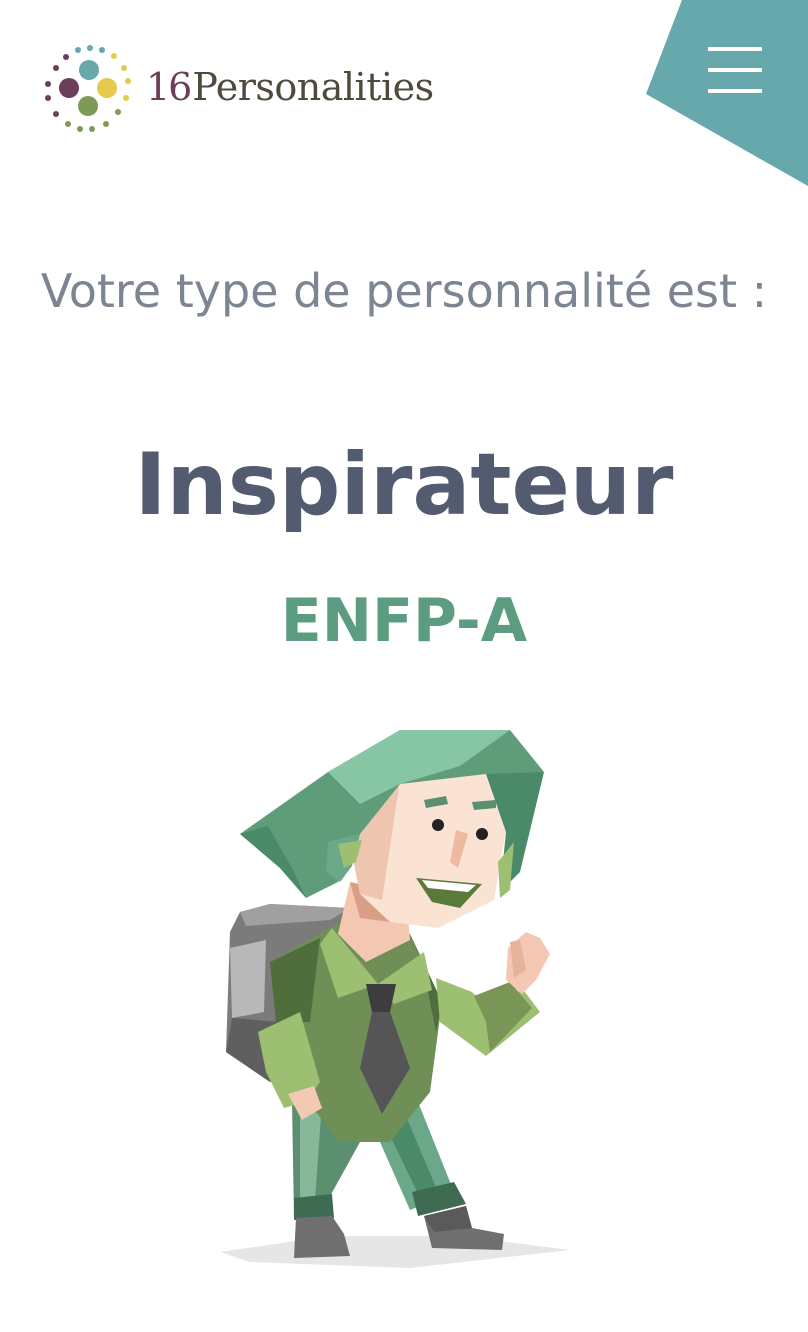 This screenshot has height=1332, width=808. I want to click on logo-dots-icon, so click(88, 88).